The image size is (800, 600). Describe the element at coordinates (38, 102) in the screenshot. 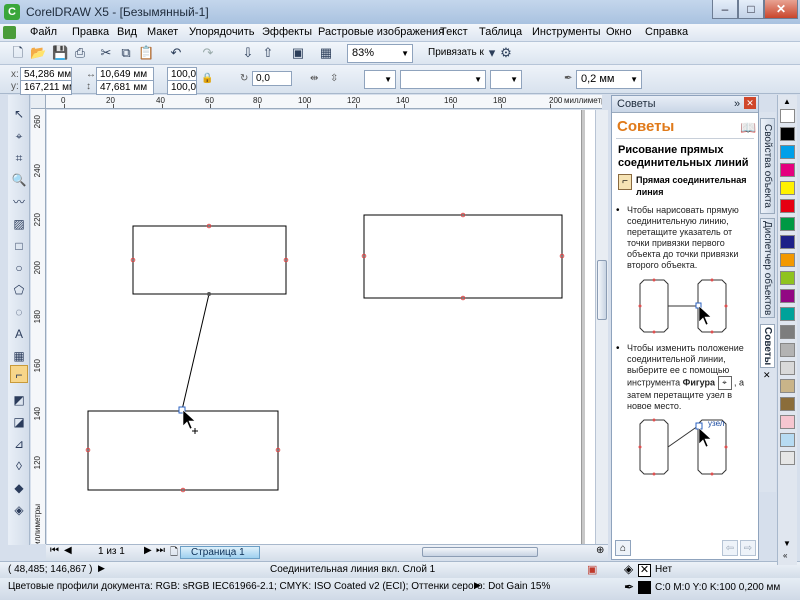

I see `ruler-origin` at that location.